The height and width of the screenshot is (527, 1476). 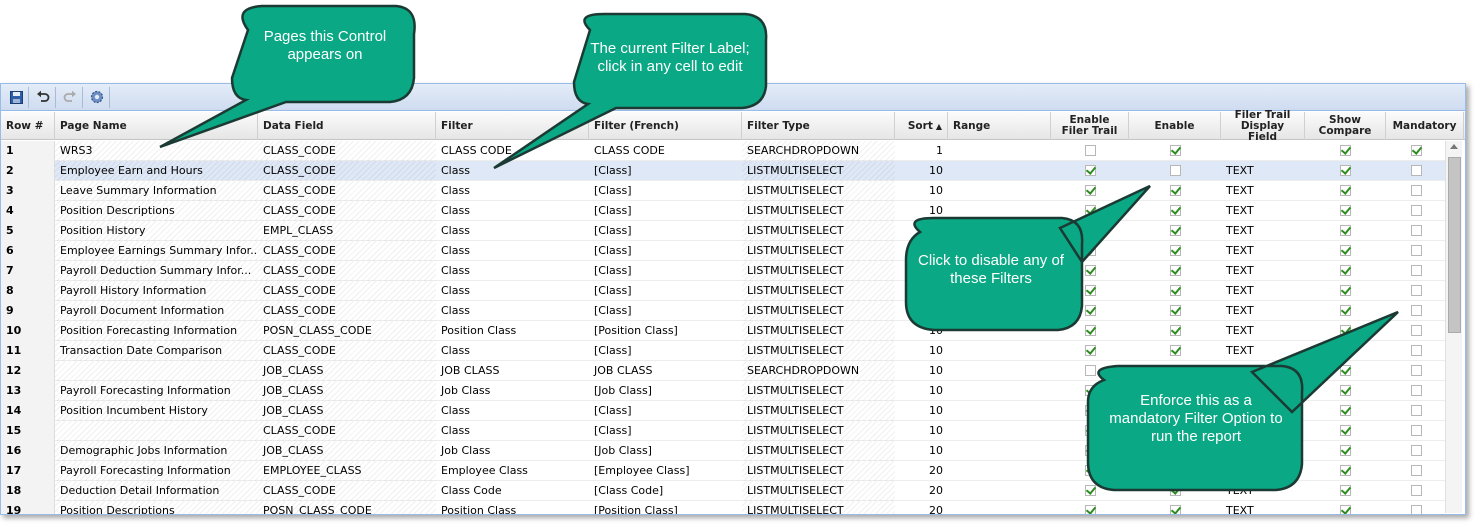 What do you see at coordinates (156, 351) in the screenshot?
I see `page-name-cell: Transaction Date Comparison` at bounding box center [156, 351].